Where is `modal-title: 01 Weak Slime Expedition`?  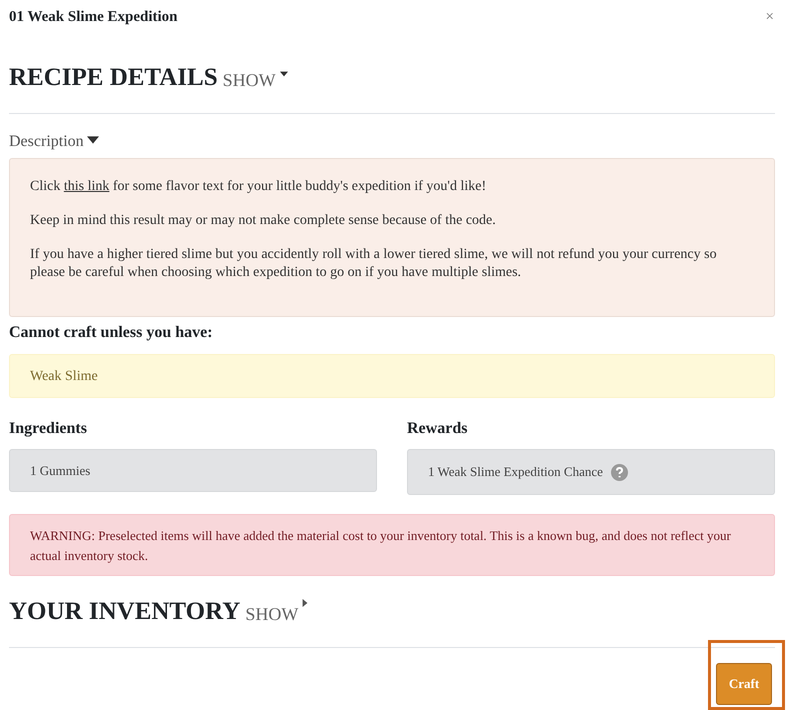 modal-title: 01 Weak Slime Expedition is located at coordinates (93, 18).